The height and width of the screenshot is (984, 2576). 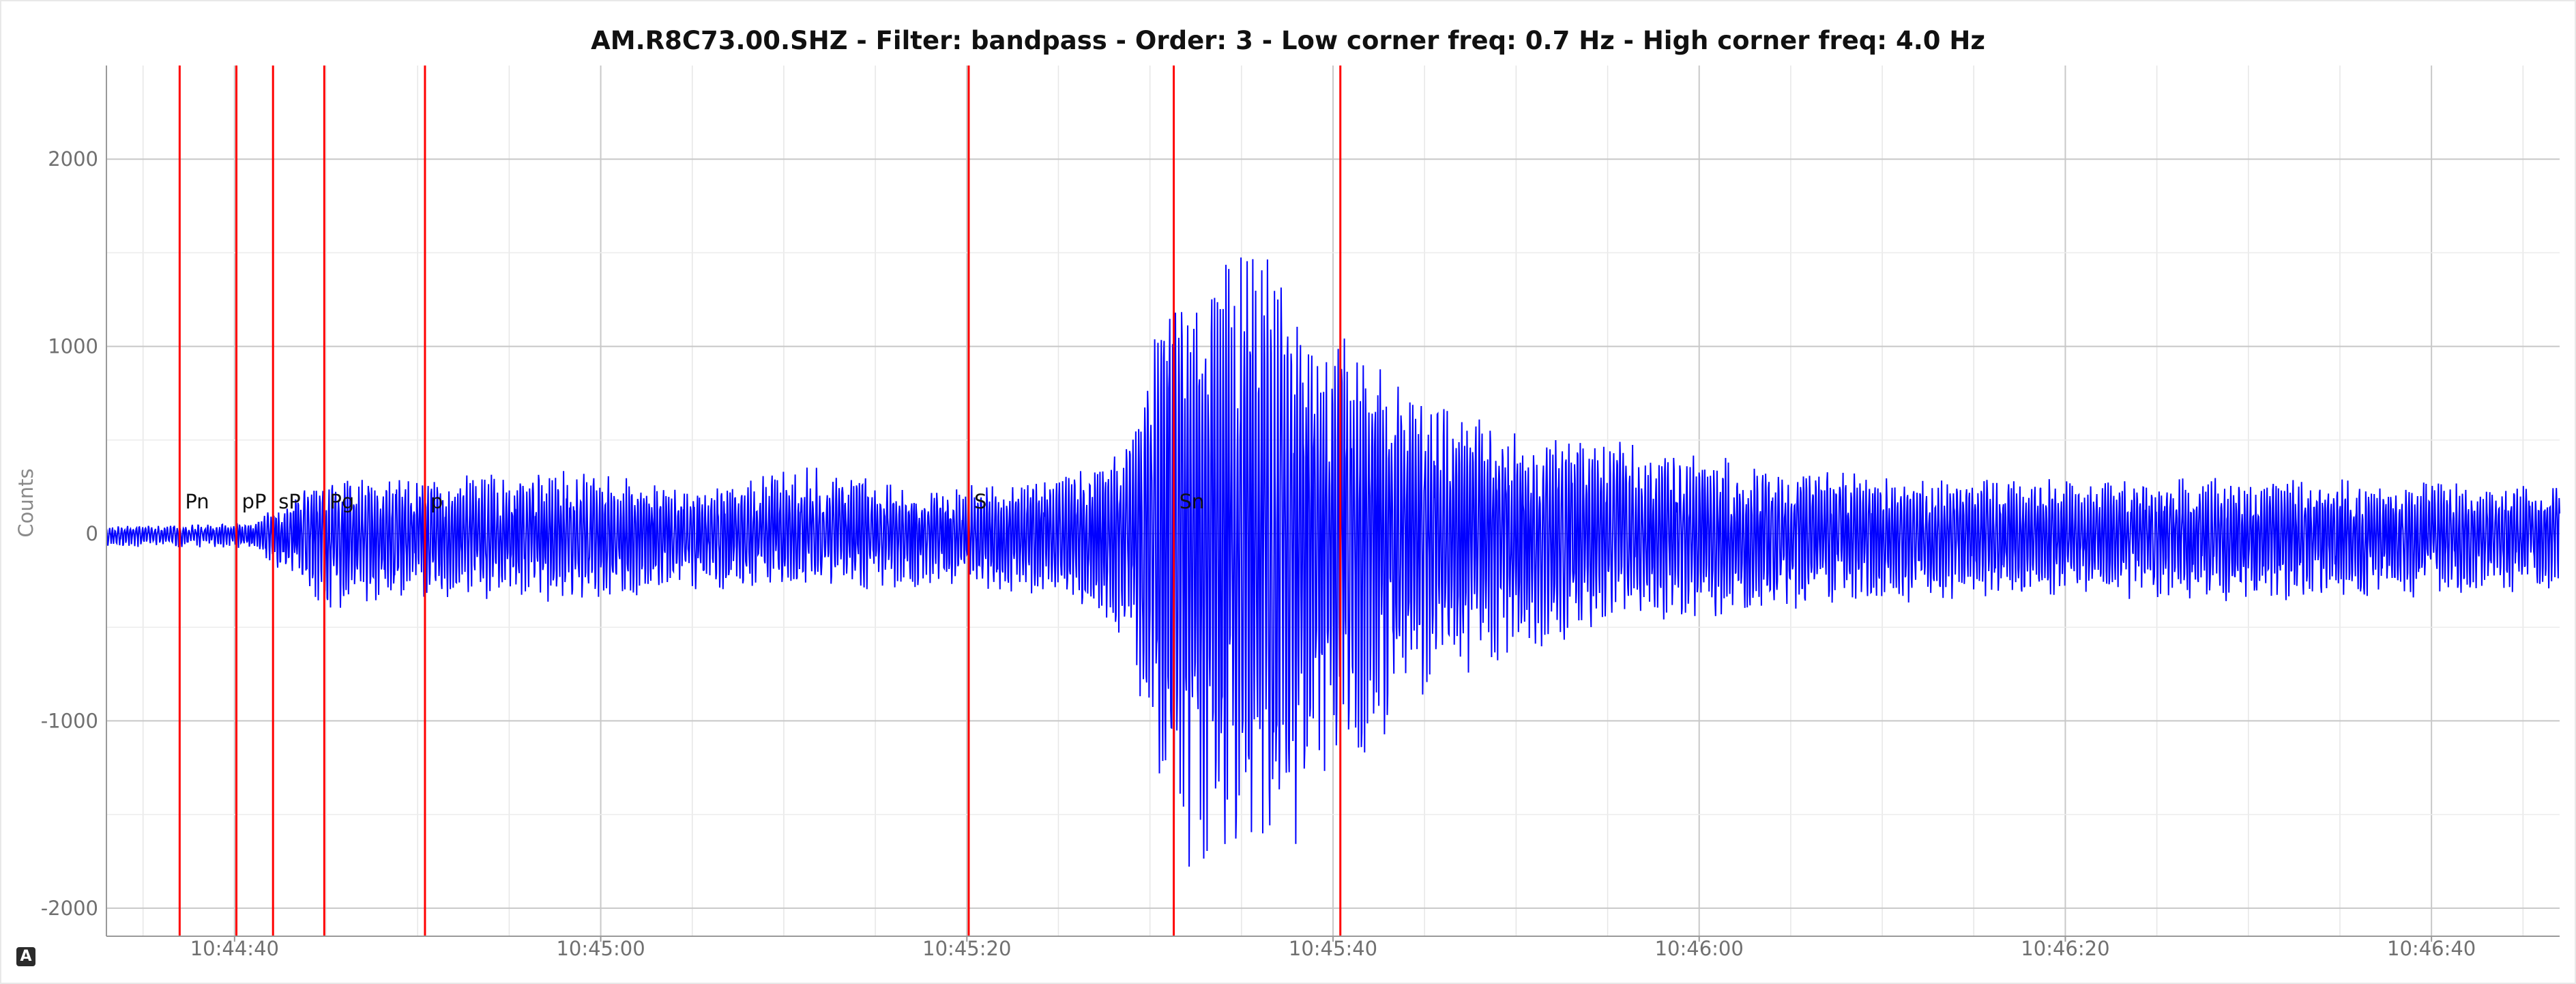 What do you see at coordinates (1700, 948) in the screenshot?
I see `x-tick-label: 10:46:00` at bounding box center [1700, 948].